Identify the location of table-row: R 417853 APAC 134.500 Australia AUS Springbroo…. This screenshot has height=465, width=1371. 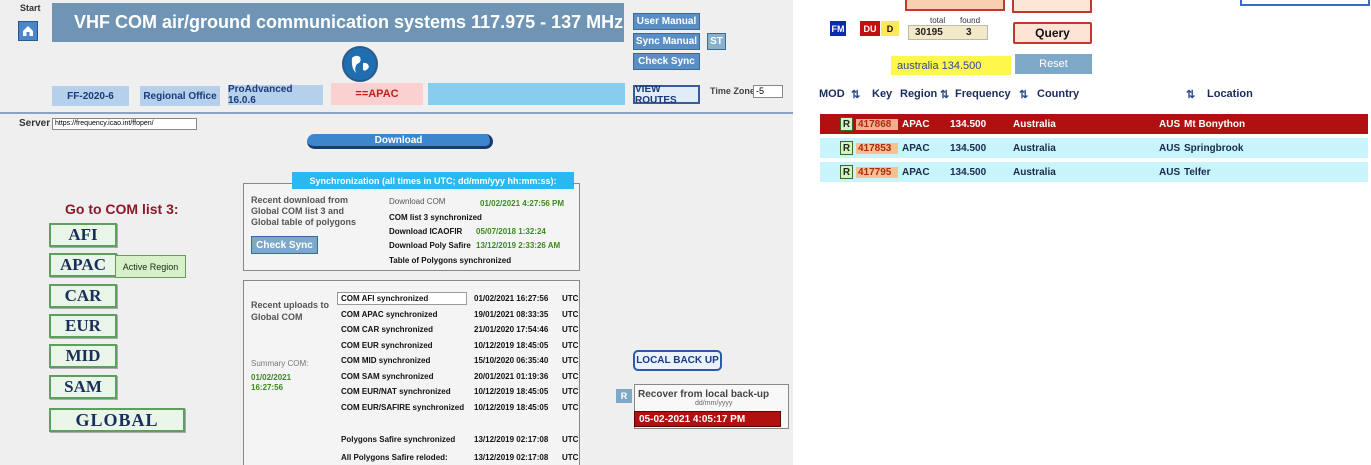
(1094, 148).